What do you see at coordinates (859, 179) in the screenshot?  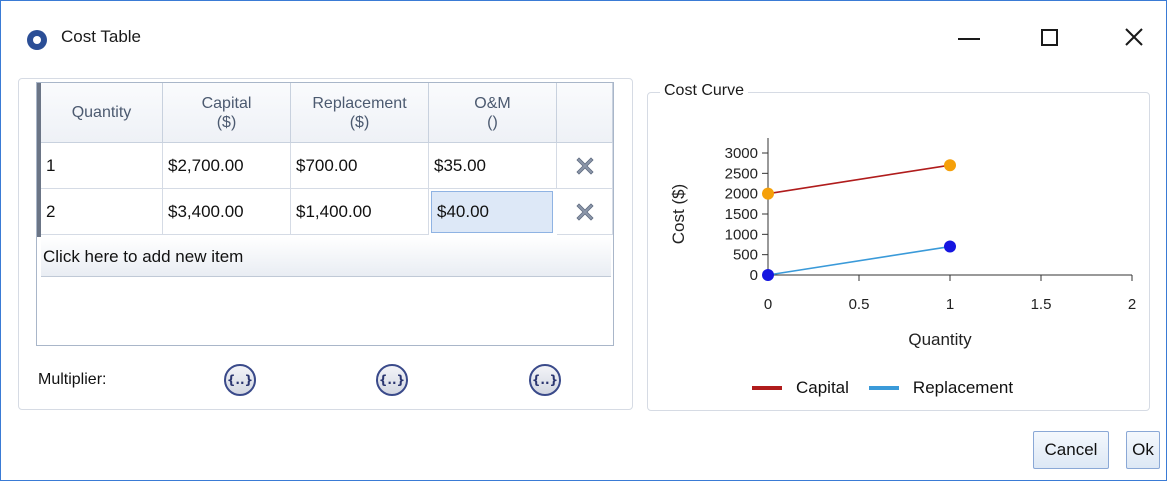 I see `series-line-capital` at bounding box center [859, 179].